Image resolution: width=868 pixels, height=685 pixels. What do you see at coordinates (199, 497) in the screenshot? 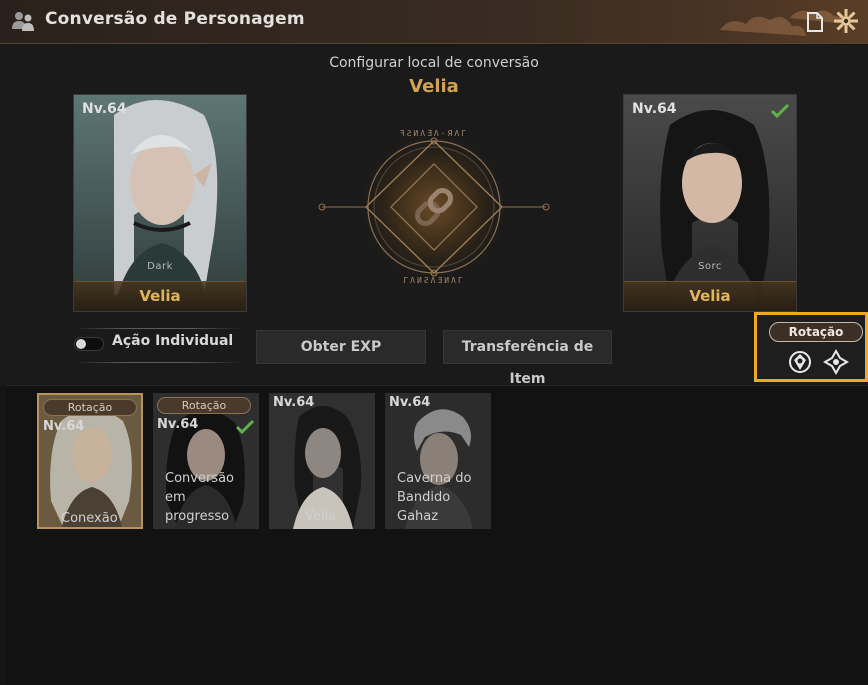
I see `card-status: Conversão em progresso` at bounding box center [199, 497].